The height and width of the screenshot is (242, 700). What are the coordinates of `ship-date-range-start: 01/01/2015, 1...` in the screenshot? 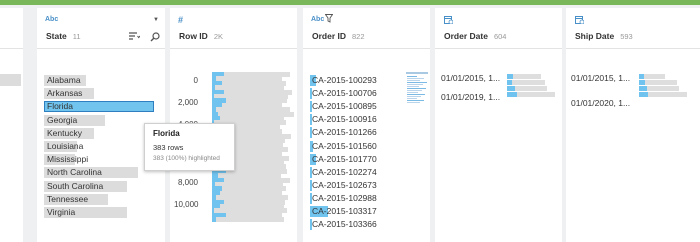 It's located at (601, 78).